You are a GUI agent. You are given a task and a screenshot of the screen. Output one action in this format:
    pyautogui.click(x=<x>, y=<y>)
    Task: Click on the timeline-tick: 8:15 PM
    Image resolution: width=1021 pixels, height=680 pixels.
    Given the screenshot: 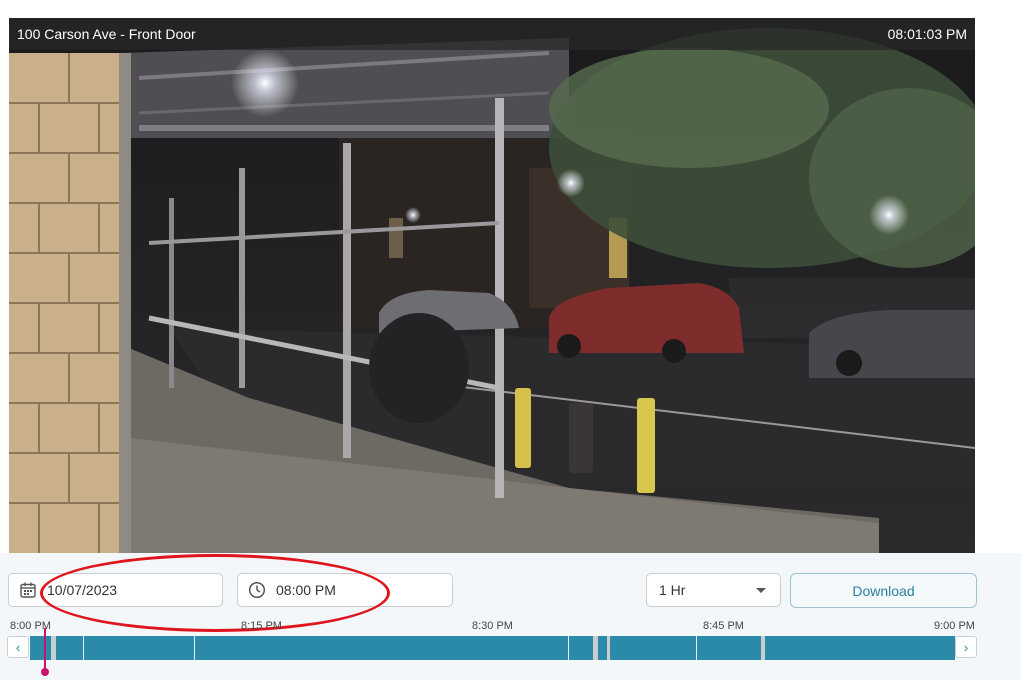 What is the action you would take?
    pyautogui.click(x=261, y=626)
    